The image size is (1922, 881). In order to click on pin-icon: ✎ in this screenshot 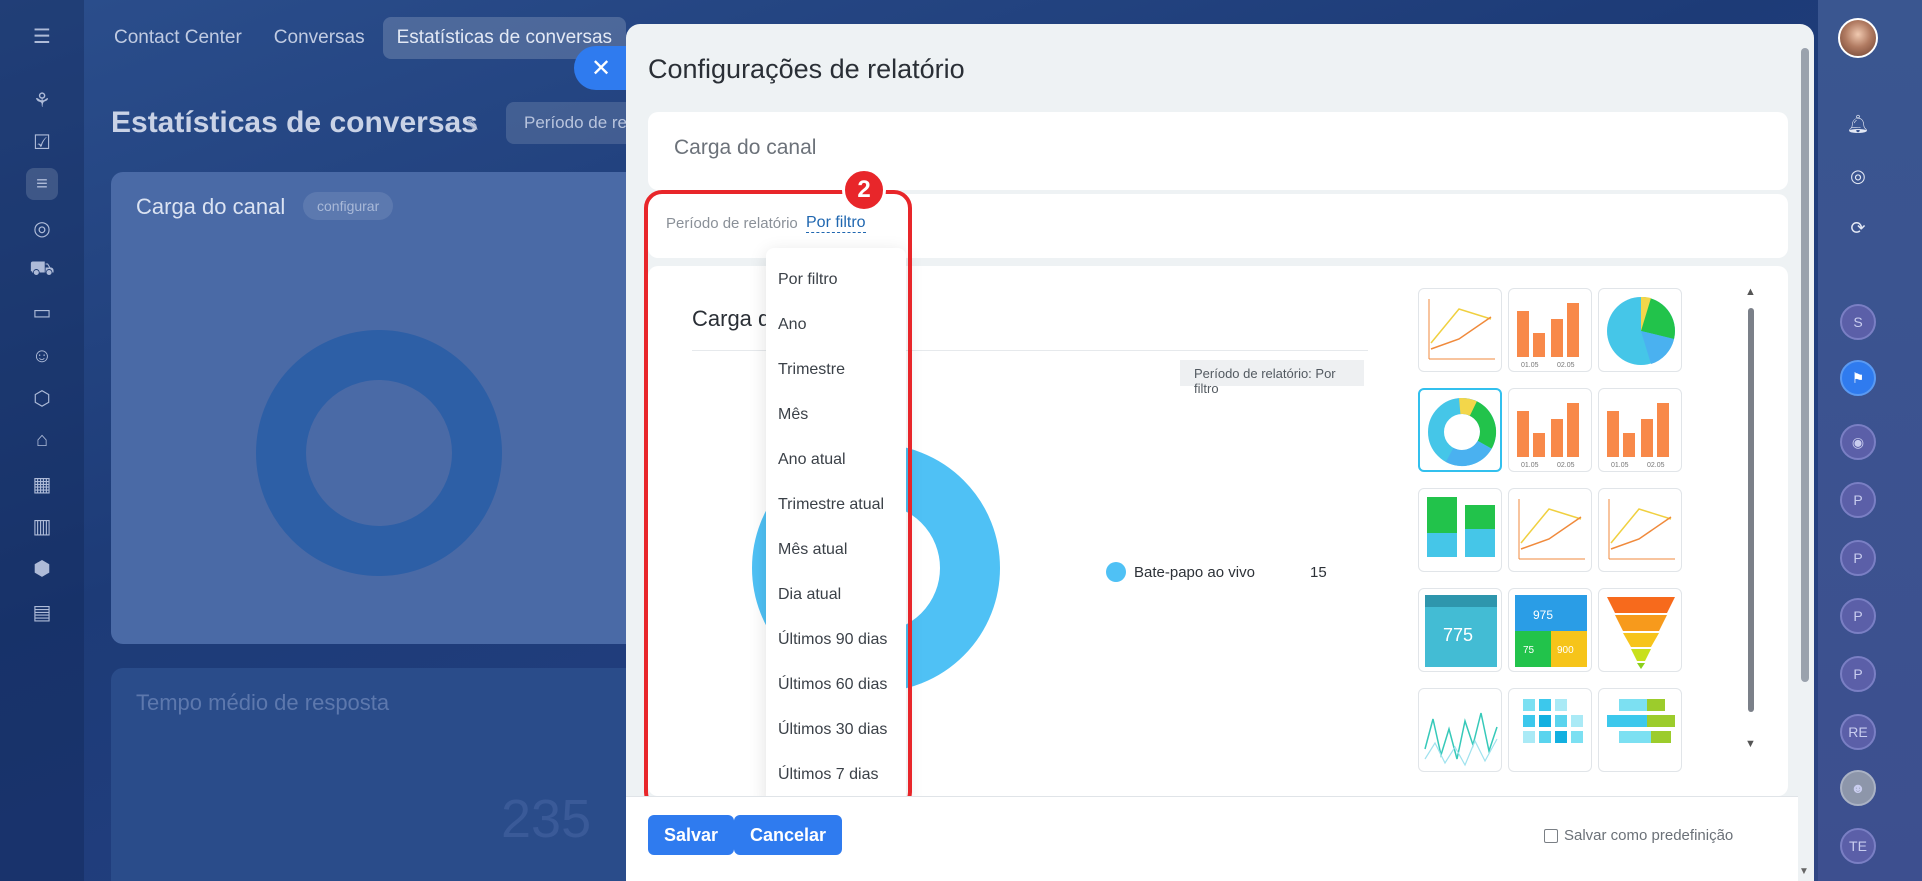, I will do `click(472, 126)`.